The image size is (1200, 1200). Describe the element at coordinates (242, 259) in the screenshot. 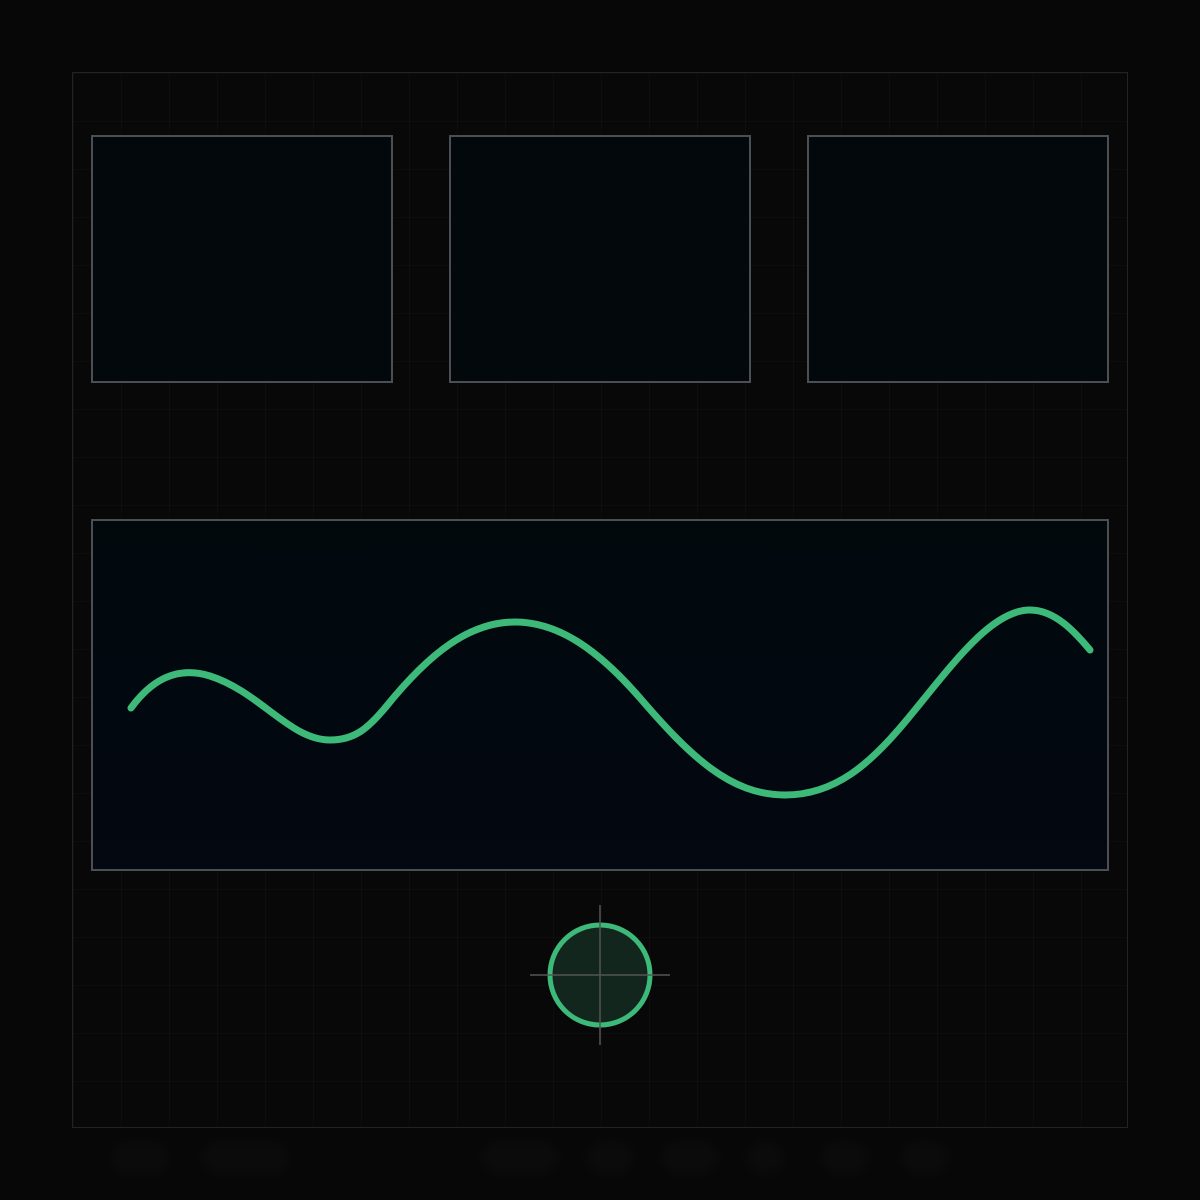

I see `empty-panel-left` at that location.